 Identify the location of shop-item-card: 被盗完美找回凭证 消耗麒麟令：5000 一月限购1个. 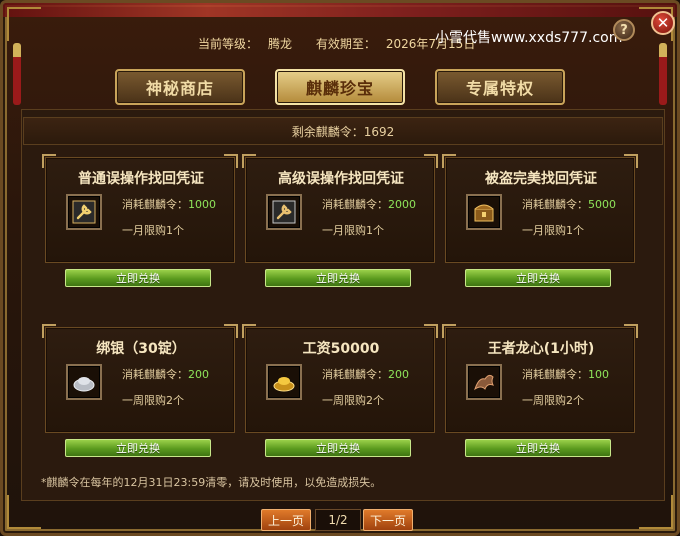
(540, 208).